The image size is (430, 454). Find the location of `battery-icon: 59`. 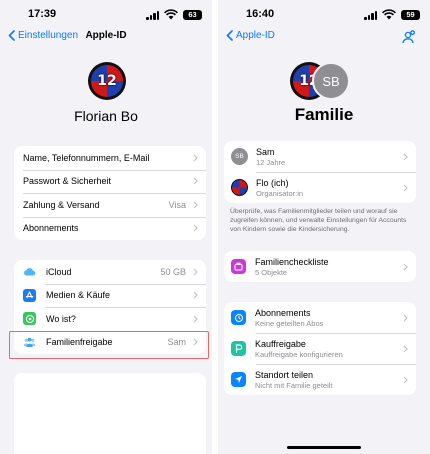

battery-icon: 59 is located at coordinates (410, 15).